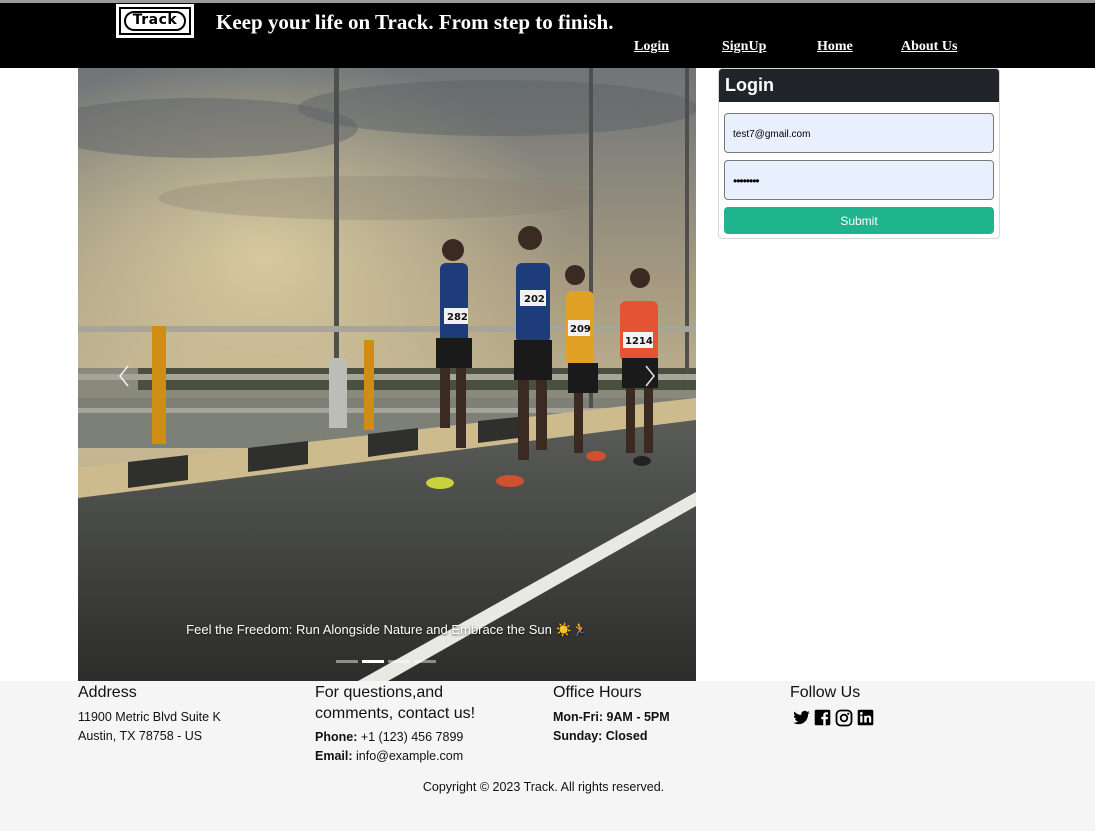 This screenshot has width=1095, height=831. I want to click on contact-phone: Phone: +1 (123) 456 7899, so click(415, 737).